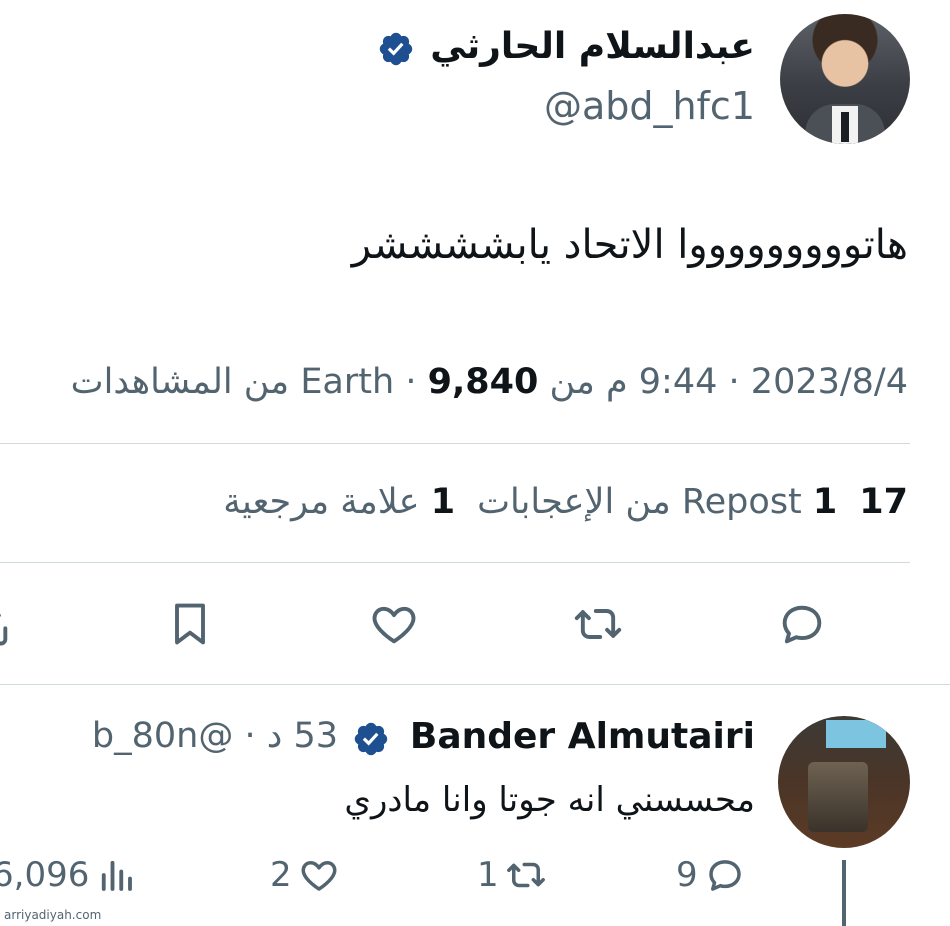  Describe the element at coordinates (281, 875) in the screenshot. I see `reply-like-count: 2` at that location.